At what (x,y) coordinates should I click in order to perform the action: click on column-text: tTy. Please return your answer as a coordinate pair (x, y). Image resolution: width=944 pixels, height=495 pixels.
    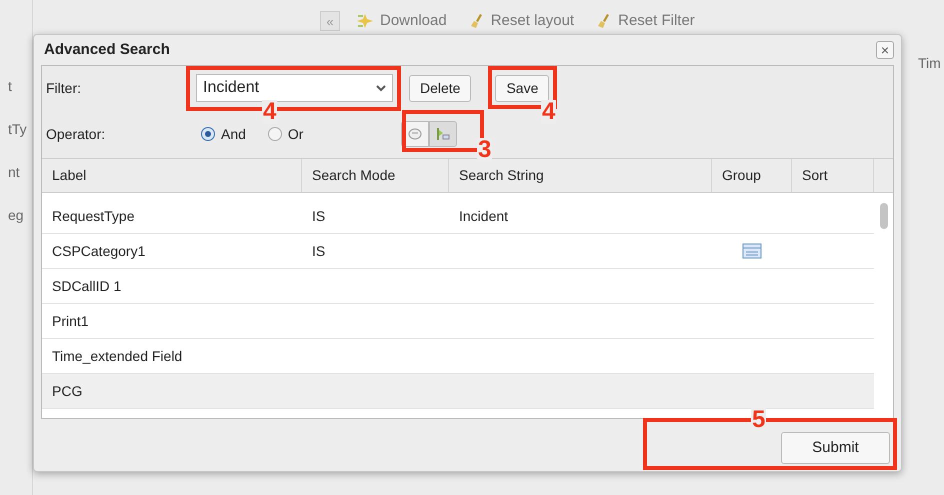
    Looking at the image, I should click on (17, 129).